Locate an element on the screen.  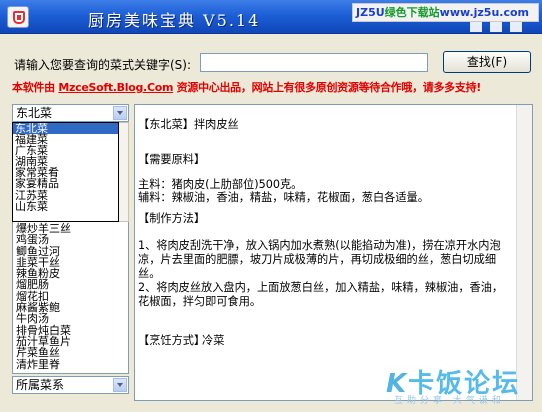
recipe-title: 【东北菜】拌肉皮丝 is located at coordinates (188, 124).